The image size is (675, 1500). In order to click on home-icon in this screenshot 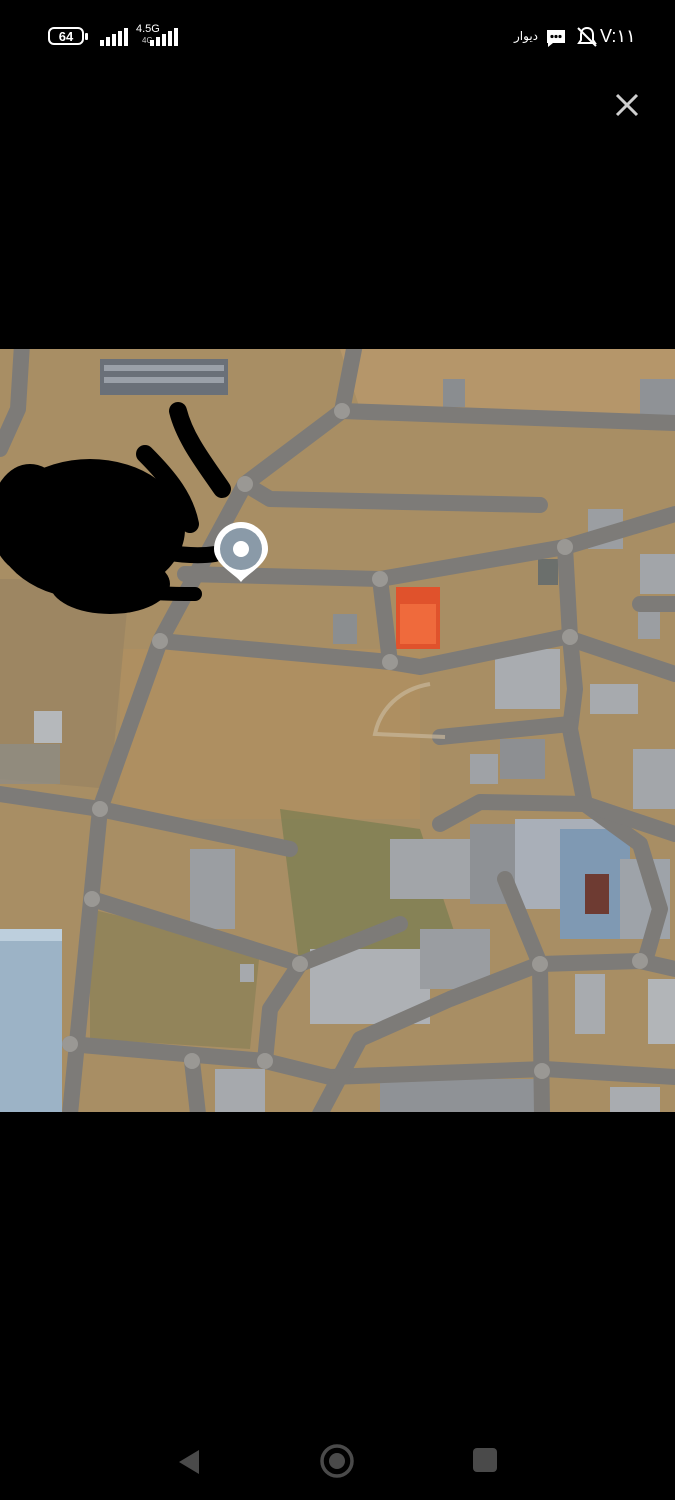, I will do `click(337, 1461)`.